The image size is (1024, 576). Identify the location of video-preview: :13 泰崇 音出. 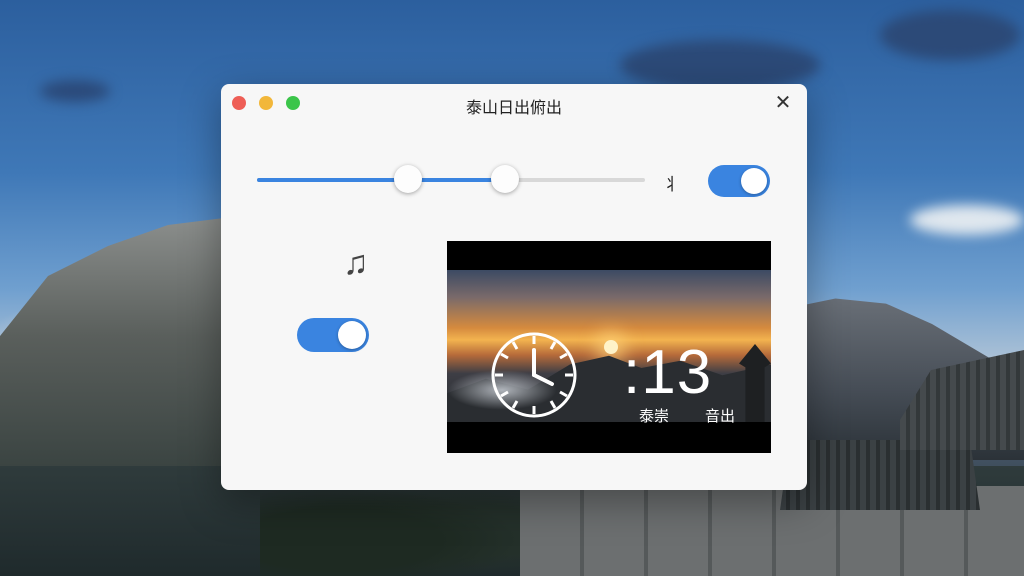
(609, 347).